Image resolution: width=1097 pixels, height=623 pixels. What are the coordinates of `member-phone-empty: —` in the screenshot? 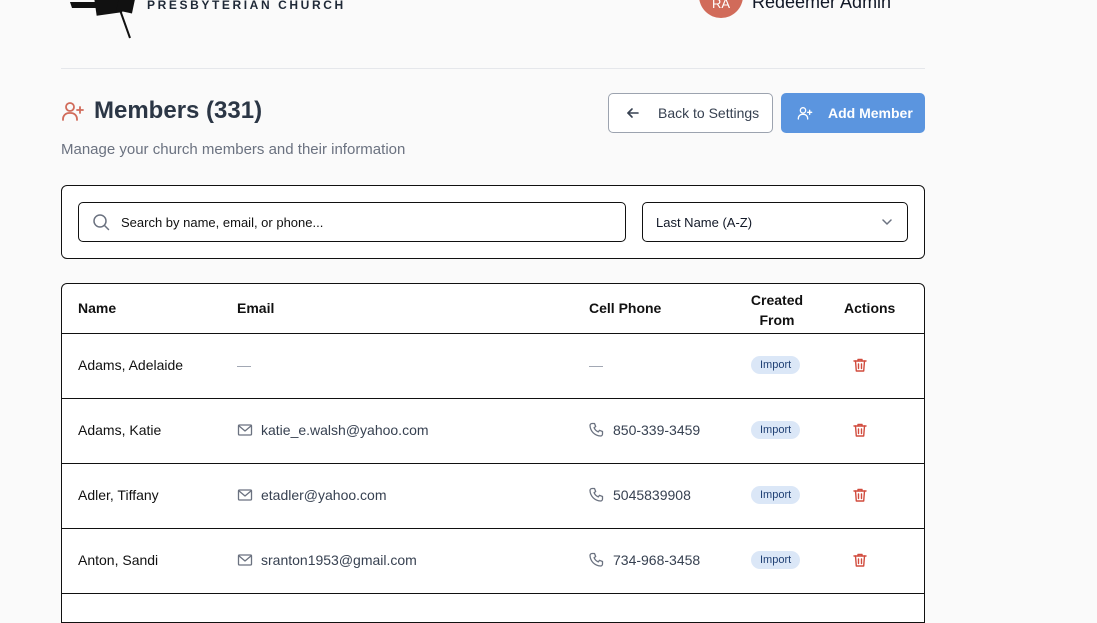 It's located at (596, 365).